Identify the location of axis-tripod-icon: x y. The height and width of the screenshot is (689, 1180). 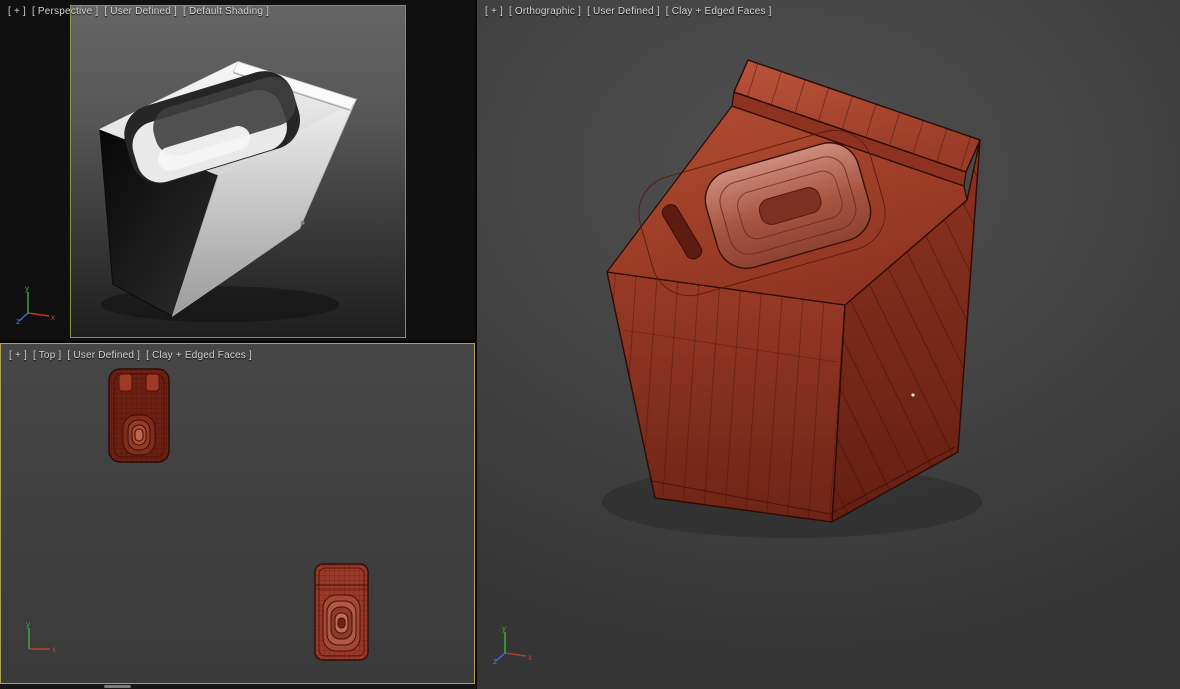
(41, 637).